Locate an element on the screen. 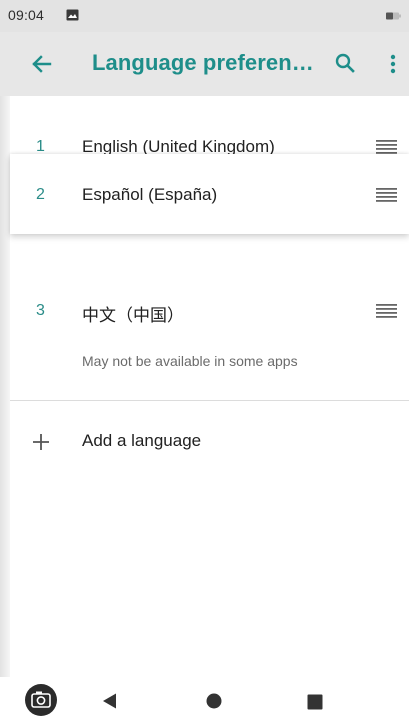 Image resolution: width=409 pixels, height=722 pixels. language-item-1: 1 English (United Kingdom) is located at coordinates (204, 141).